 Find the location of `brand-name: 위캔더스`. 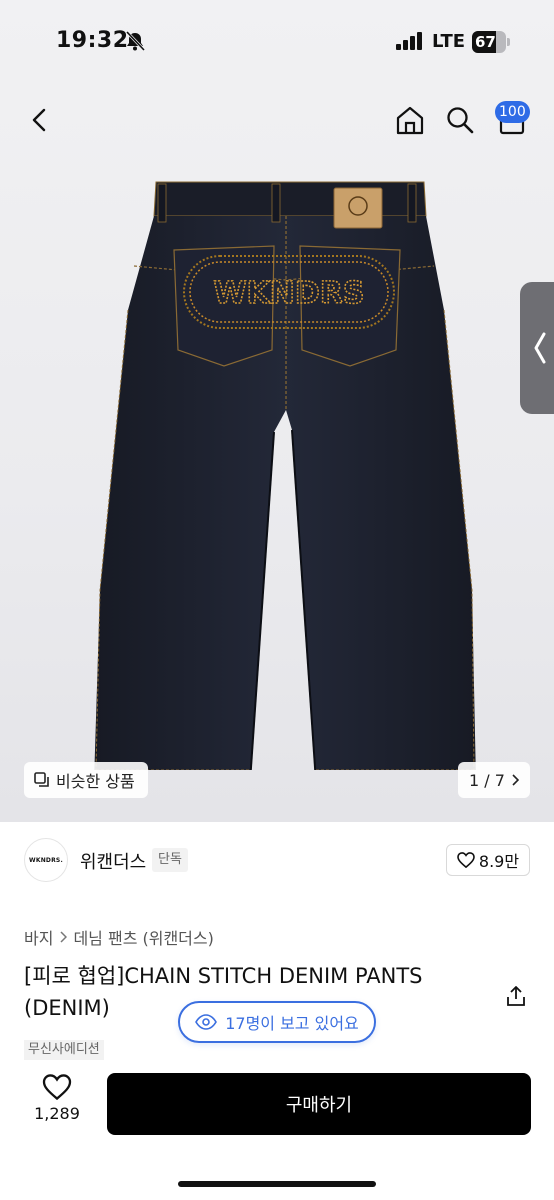

brand-name: 위캔더스 is located at coordinates (113, 861).